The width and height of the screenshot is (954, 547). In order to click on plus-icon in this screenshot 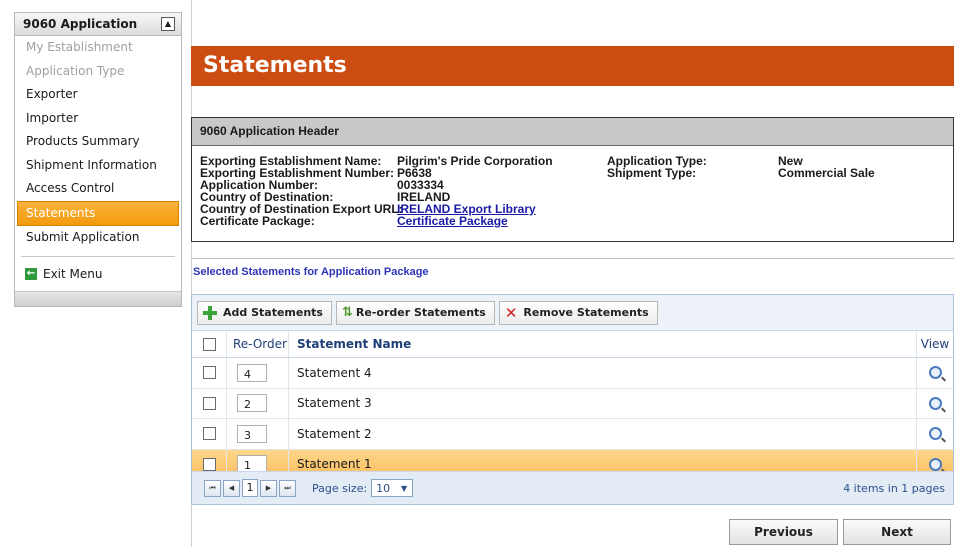, I will do `click(210, 312)`.